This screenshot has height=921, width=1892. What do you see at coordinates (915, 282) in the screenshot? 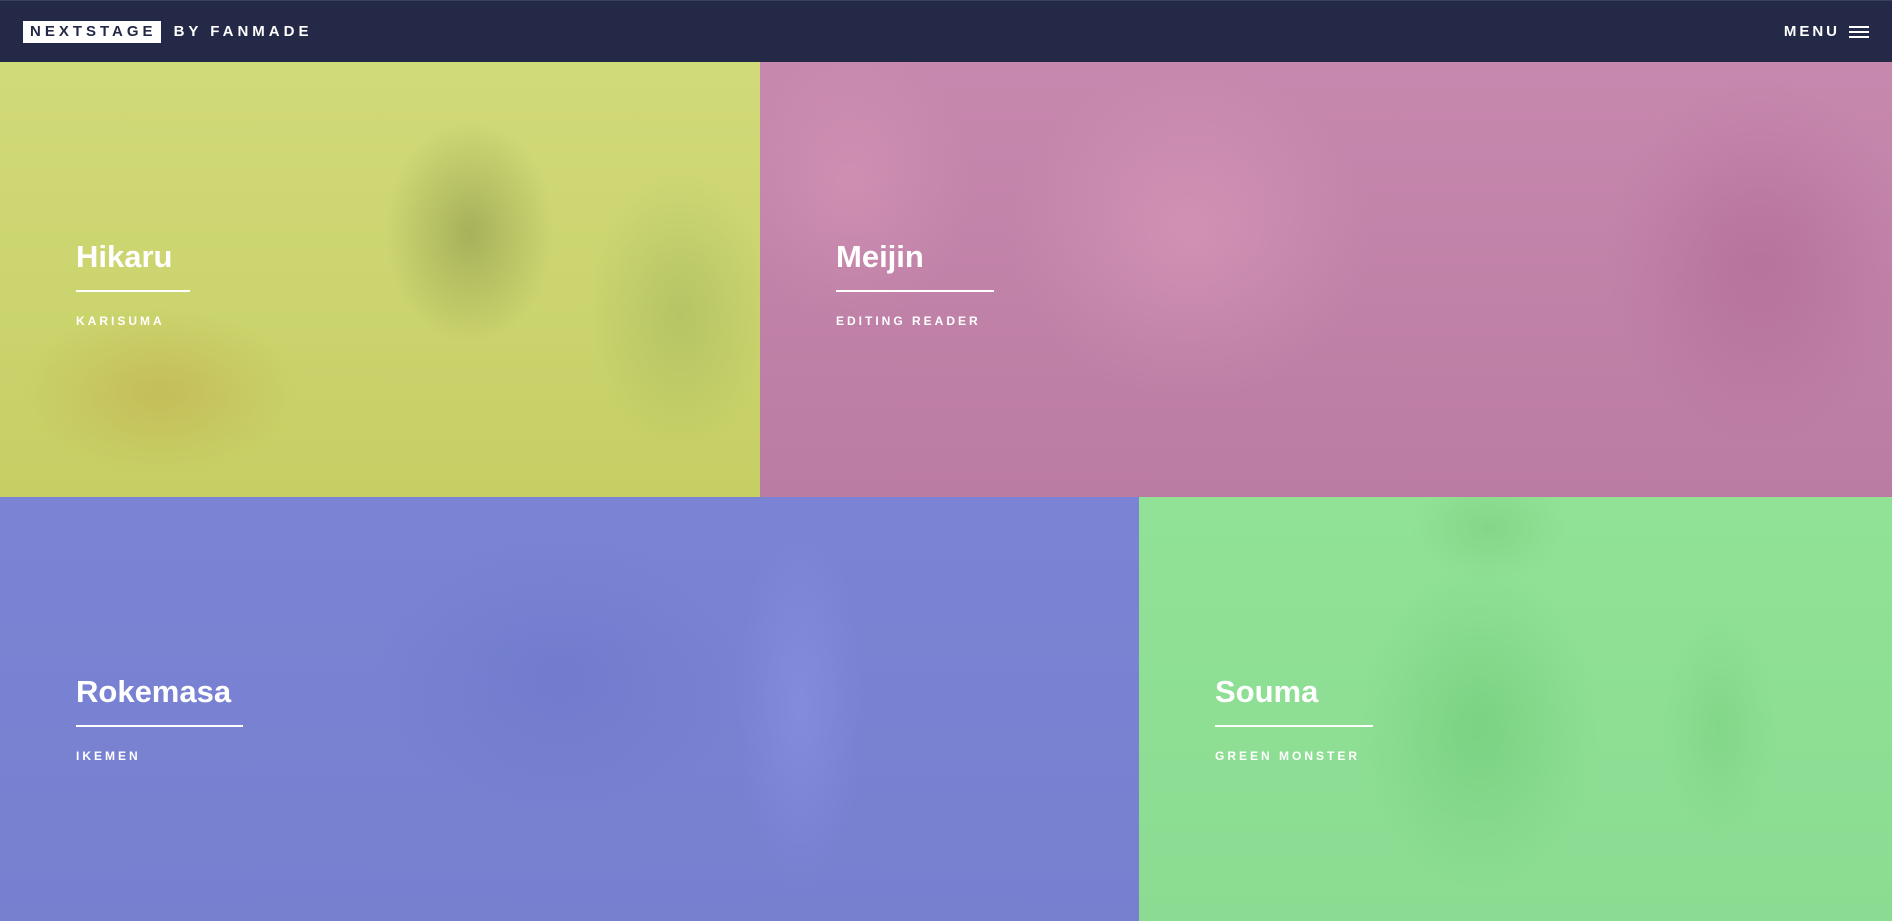
I see `member-card-content: Meijin EDITING READER` at bounding box center [915, 282].